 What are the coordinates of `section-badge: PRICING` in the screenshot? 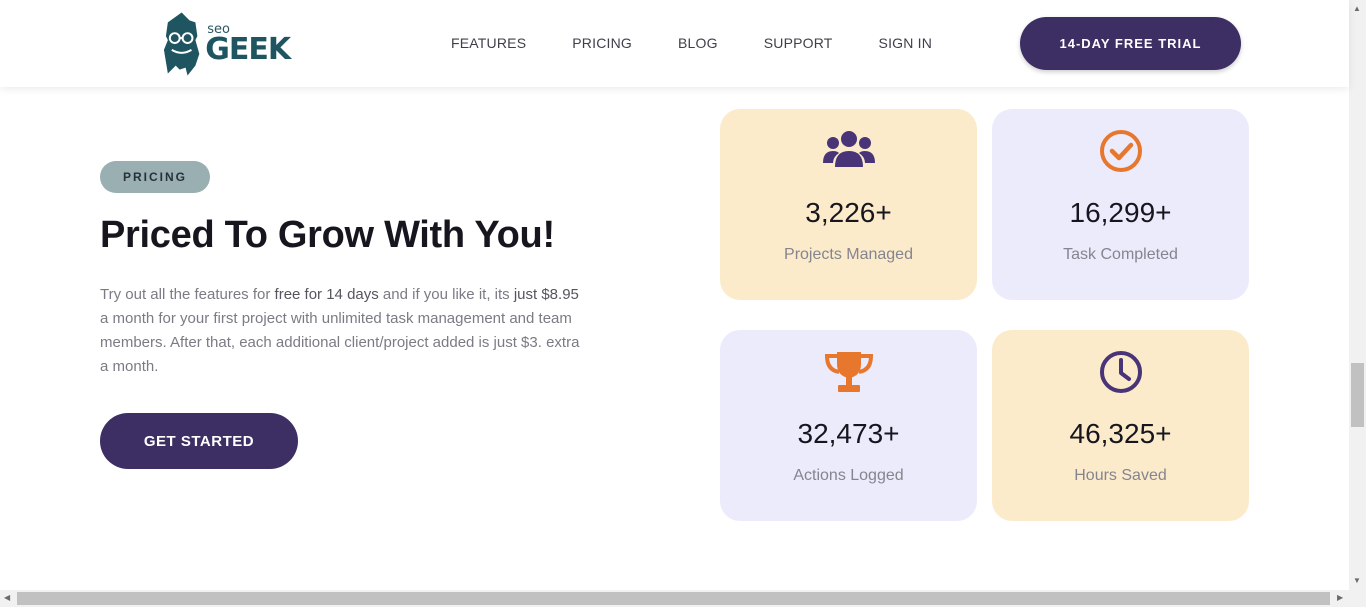 It's located at (155, 177).